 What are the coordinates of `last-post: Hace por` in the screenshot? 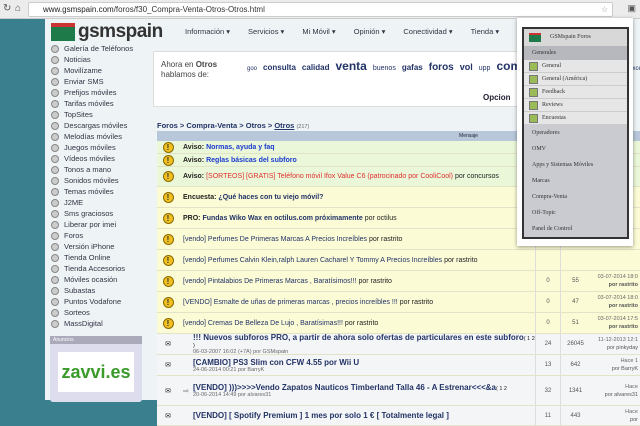 It's located at (615, 416).